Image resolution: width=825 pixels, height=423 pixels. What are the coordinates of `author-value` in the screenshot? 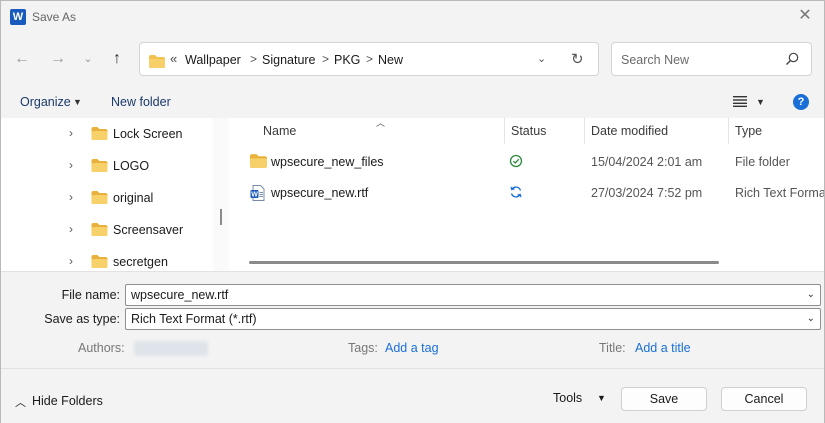 It's located at (171, 348).